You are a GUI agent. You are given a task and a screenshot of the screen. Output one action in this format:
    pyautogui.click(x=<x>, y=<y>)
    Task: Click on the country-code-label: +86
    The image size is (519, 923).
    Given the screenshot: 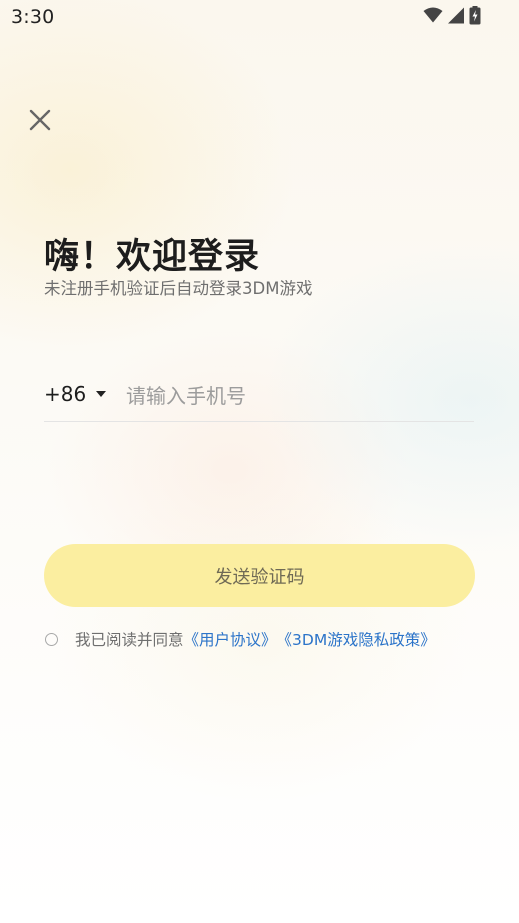 What is the action you would take?
    pyautogui.click(x=65, y=394)
    